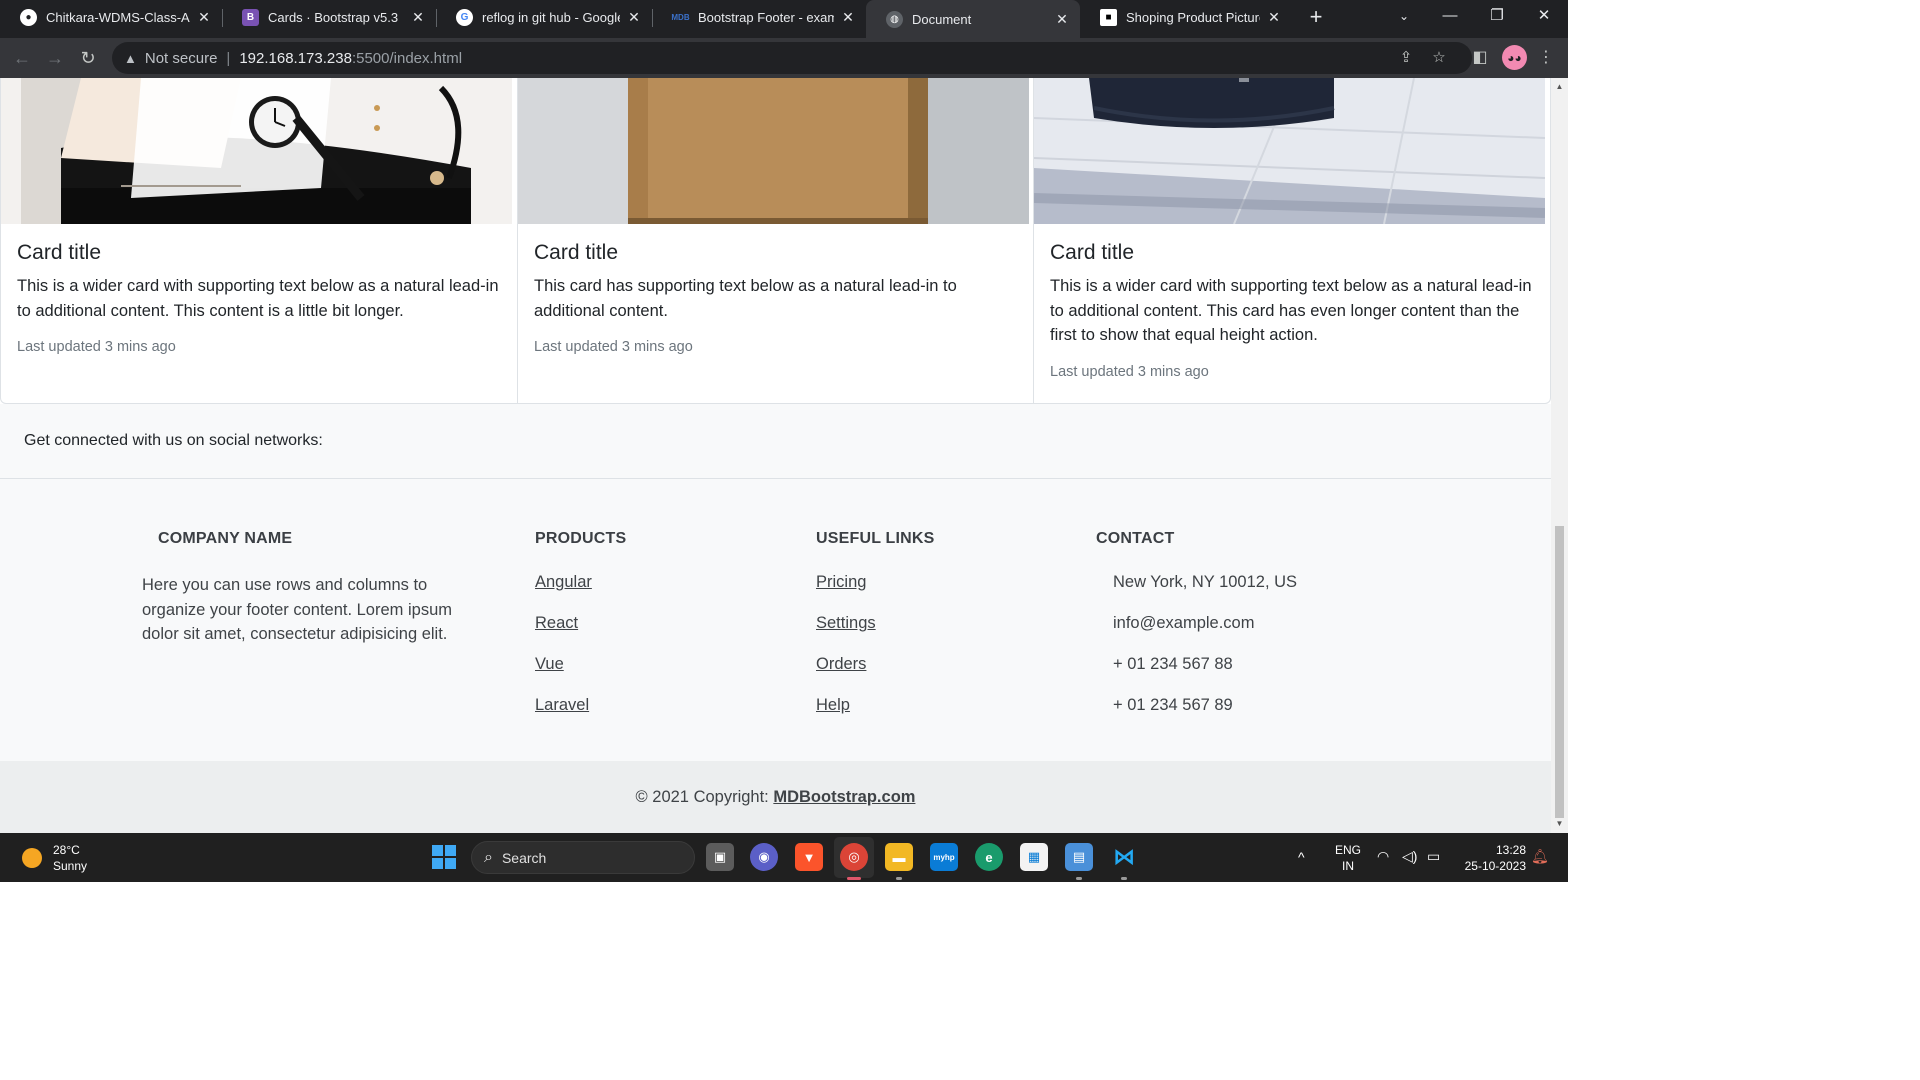 The image size is (1920, 1080). I want to click on contact-email: info@example.com, so click(1184, 623).